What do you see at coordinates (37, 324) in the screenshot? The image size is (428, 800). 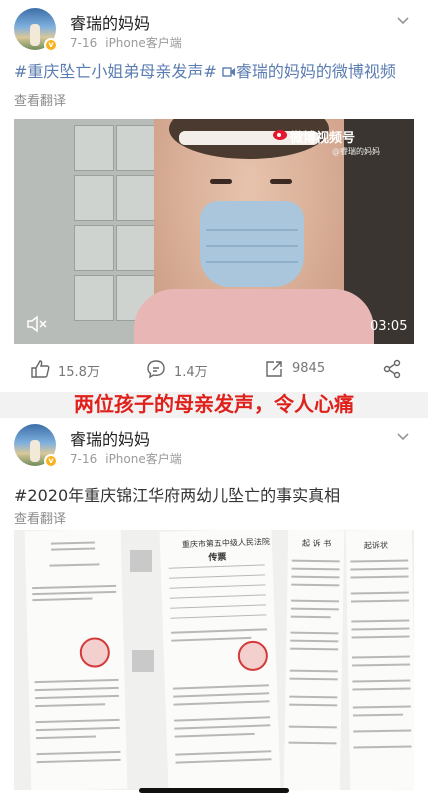 I see `mute-icon` at bounding box center [37, 324].